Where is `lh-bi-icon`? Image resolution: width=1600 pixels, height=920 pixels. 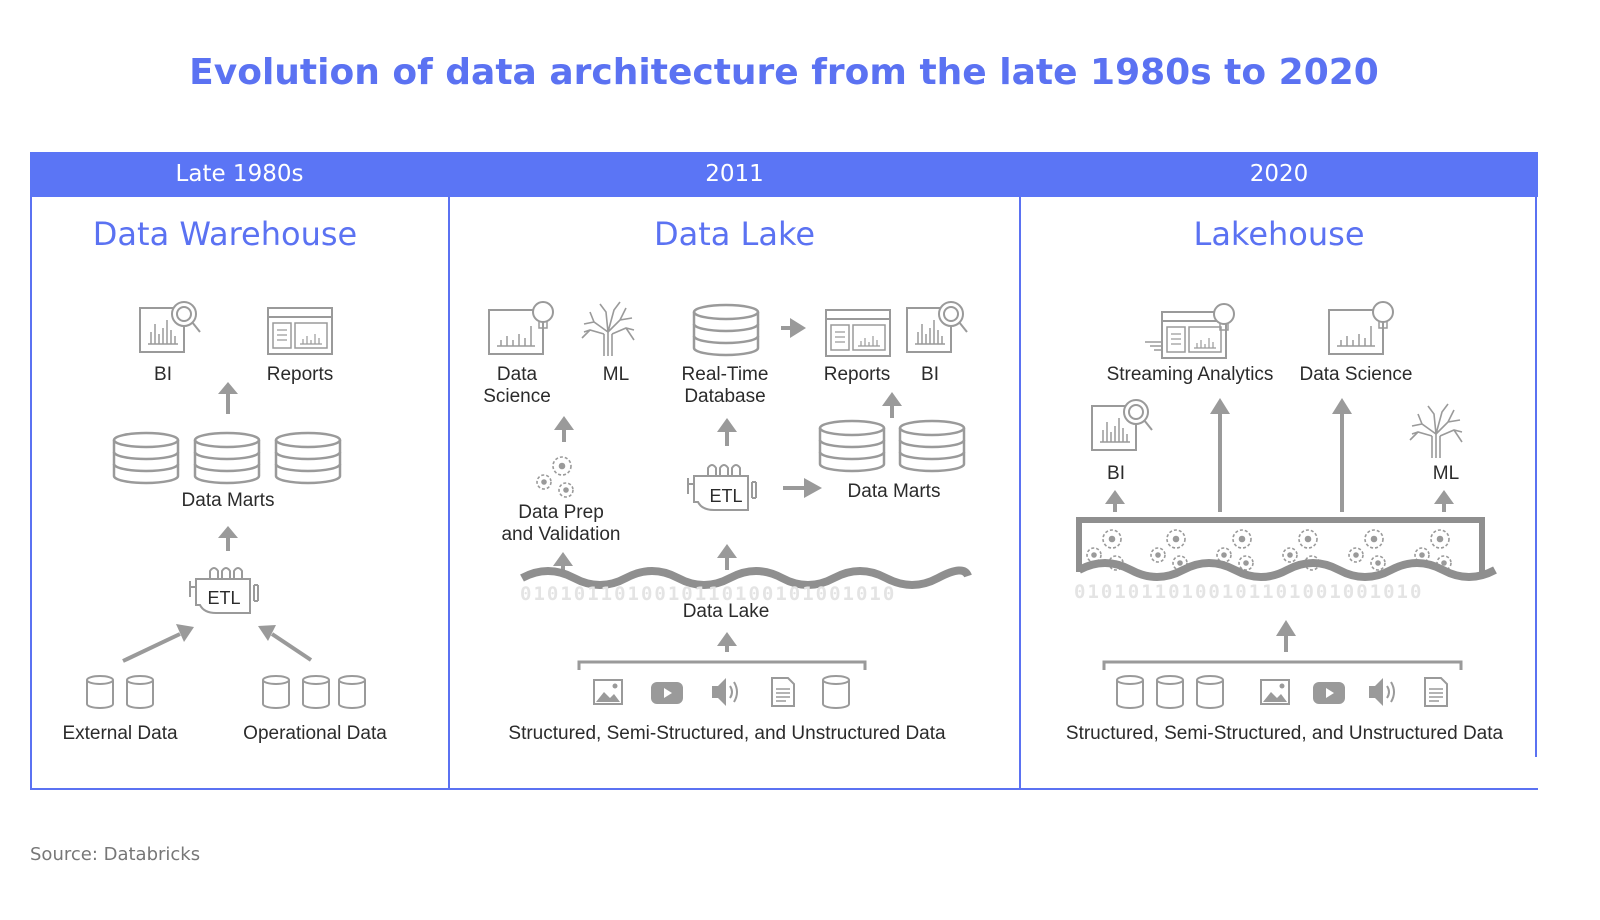
lh-bi-icon is located at coordinates (1122, 425).